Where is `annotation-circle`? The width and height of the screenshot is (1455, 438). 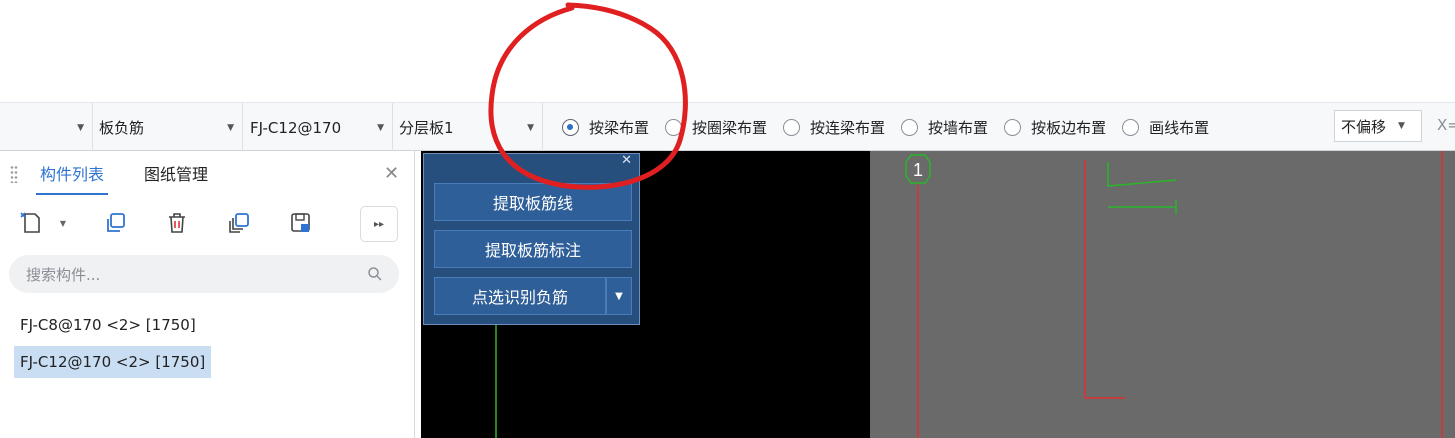
annotation-circle is located at coordinates (588, 96).